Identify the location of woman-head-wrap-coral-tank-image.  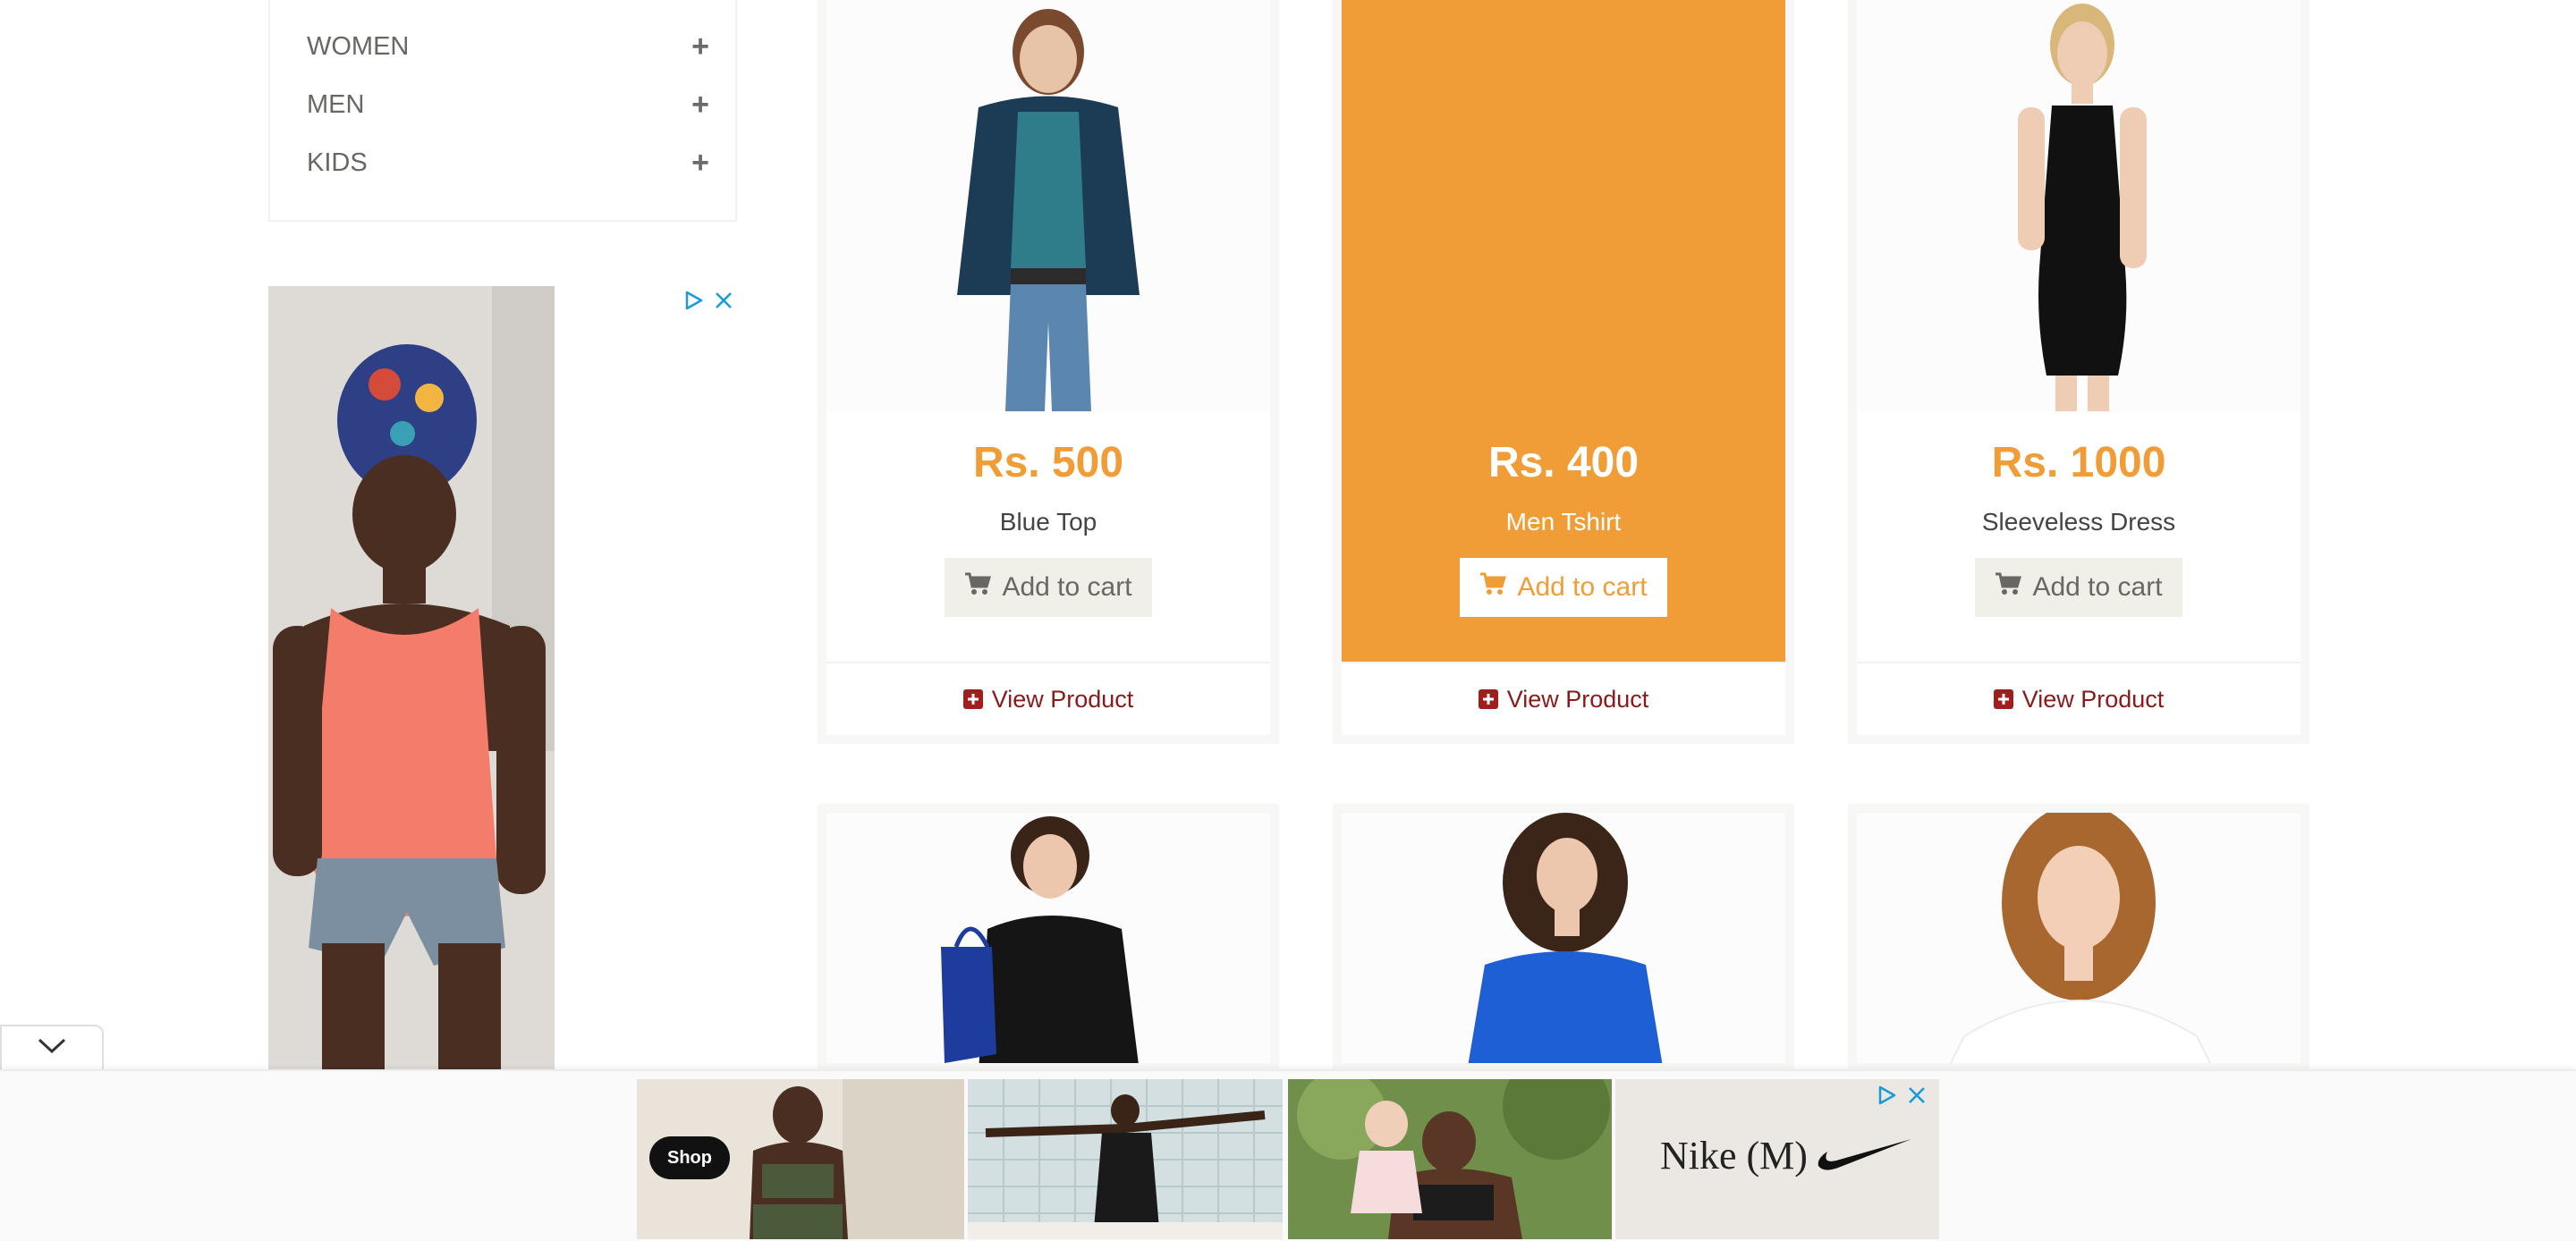
(411, 677).